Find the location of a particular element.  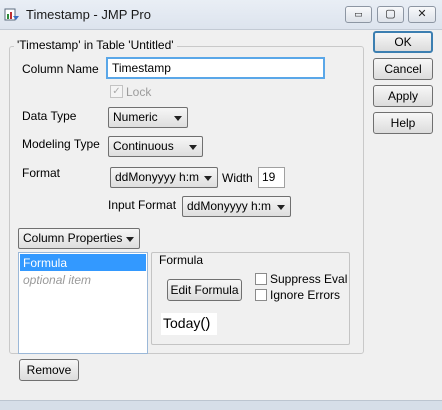

format-select: ddMonyyyy h:m is located at coordinates (164, 177).